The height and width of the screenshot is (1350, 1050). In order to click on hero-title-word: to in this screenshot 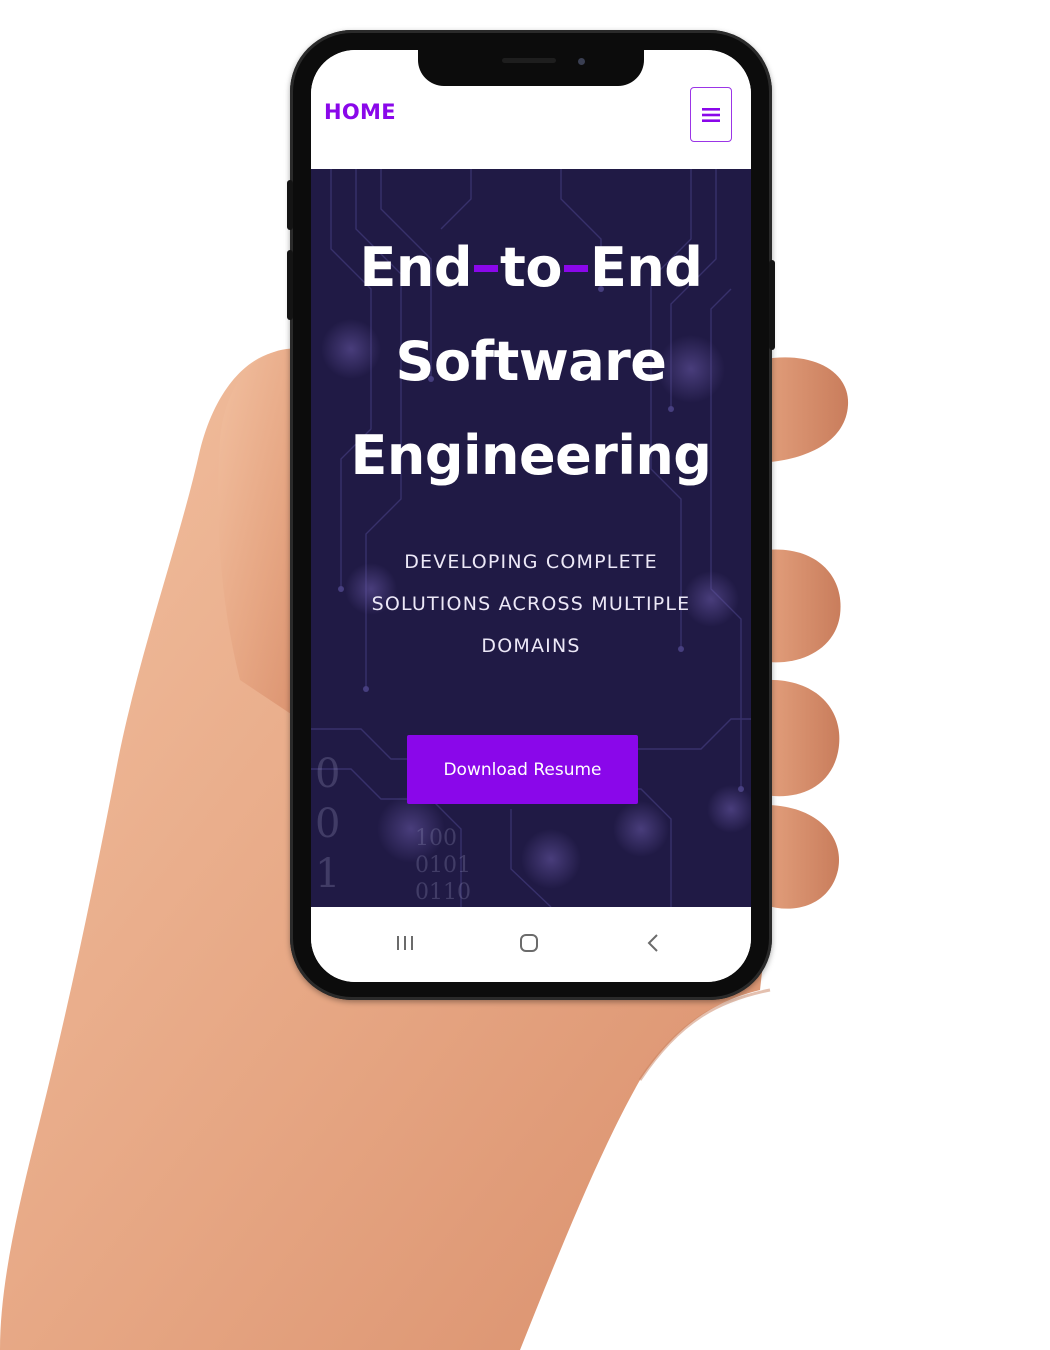, I will do `click(531, 267)`.